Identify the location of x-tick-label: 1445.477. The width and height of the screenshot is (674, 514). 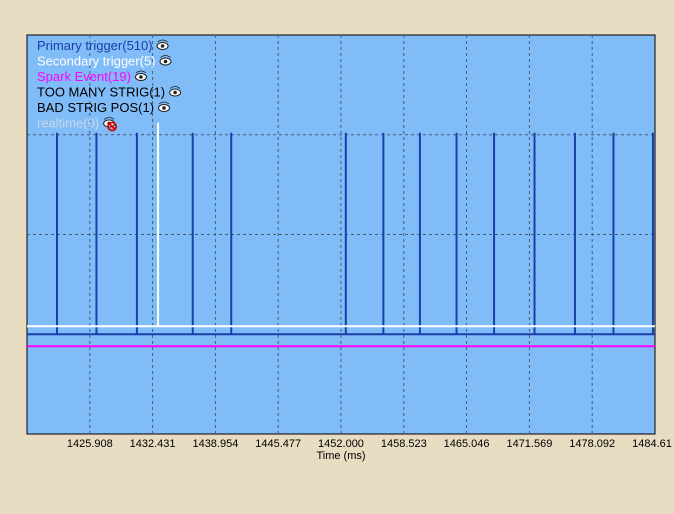
(278, 444).